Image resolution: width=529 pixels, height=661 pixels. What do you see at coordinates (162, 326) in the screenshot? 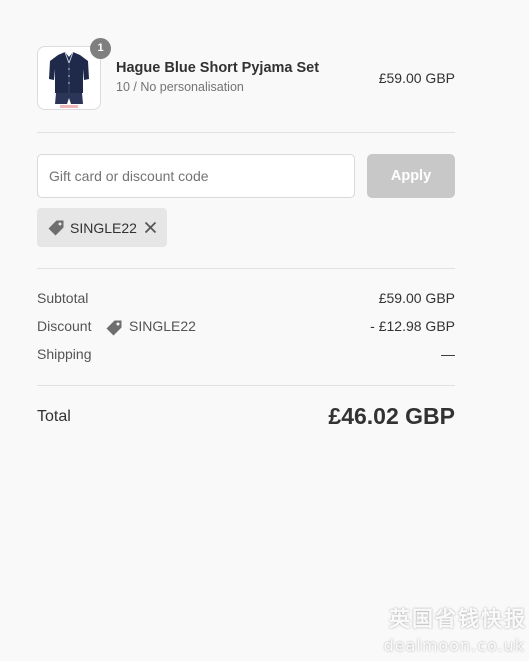
I see `discount-code-text: SINGLE22` at bounding box center [162, 326].